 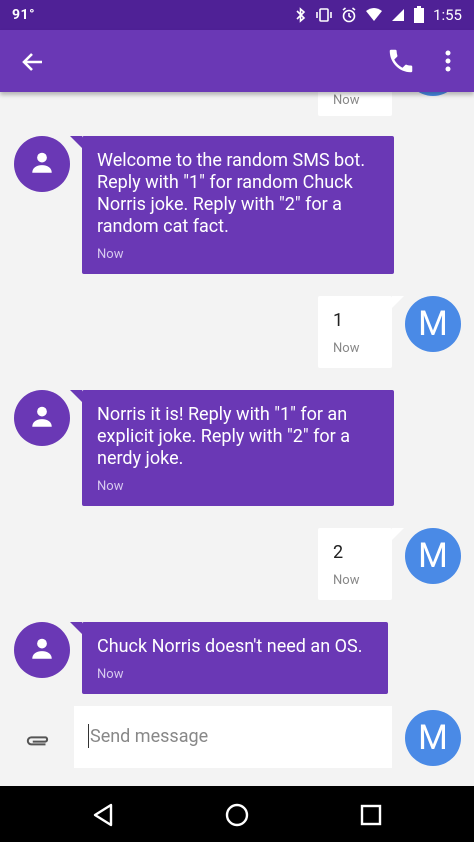 I want to click on temperature-readout: 91°, so click(x=24, y=15).